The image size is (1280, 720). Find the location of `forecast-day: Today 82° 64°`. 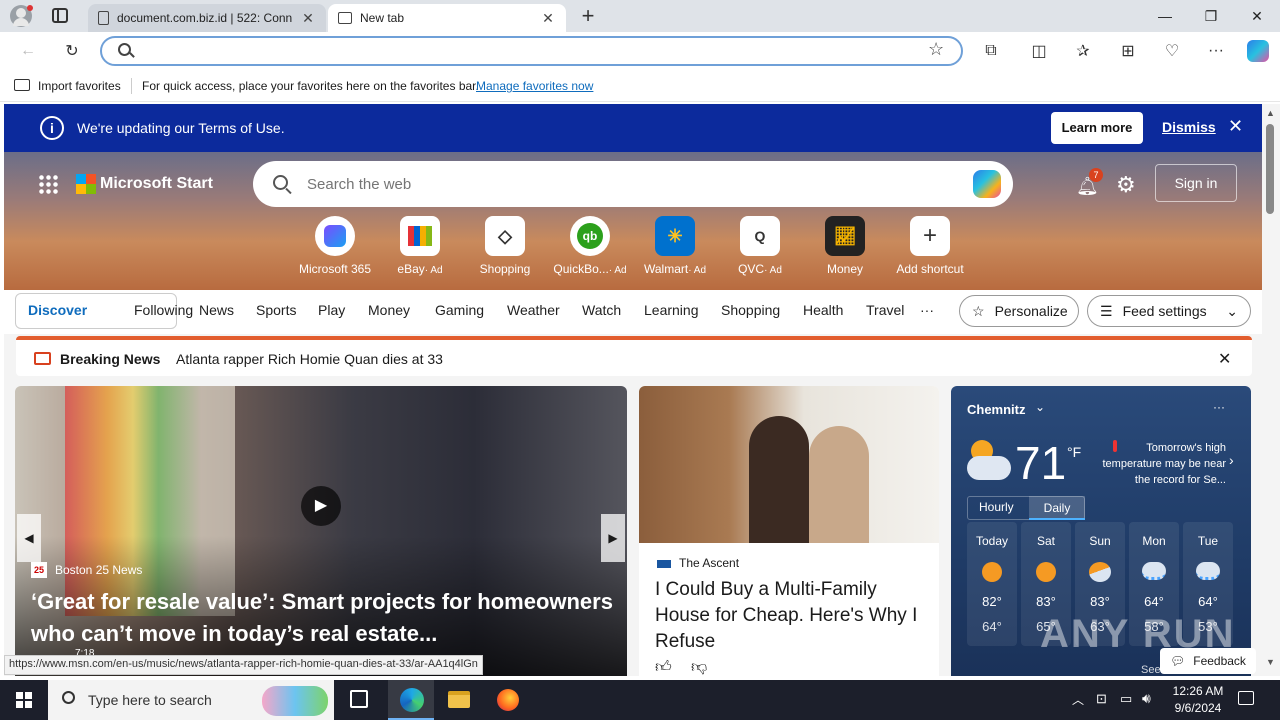

forecast-day: Today 82° 64° is located at coordinates (992, 584).